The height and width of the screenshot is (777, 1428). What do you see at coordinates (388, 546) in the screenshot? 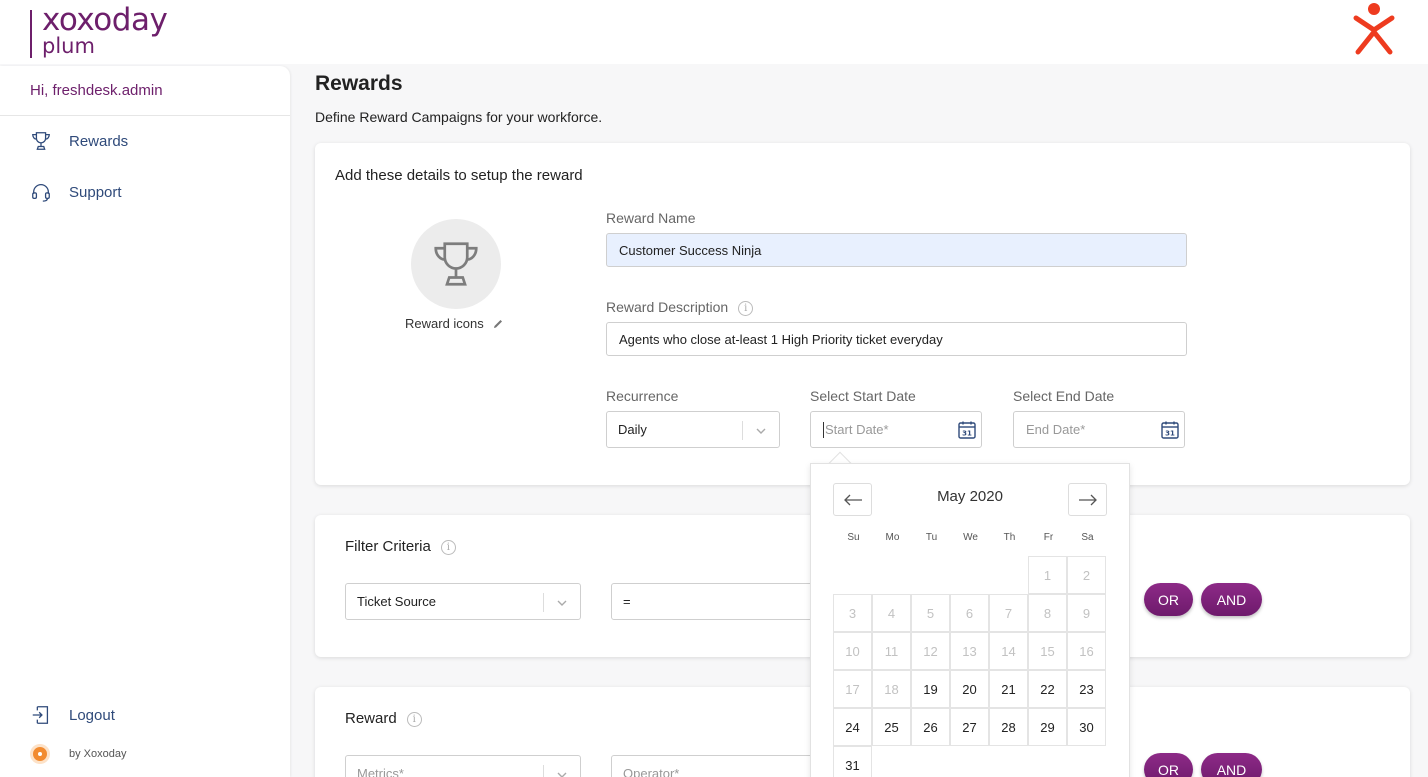
I see `filter-criteria-title-text: Filter Criteria` at bounding box center [388, 546].